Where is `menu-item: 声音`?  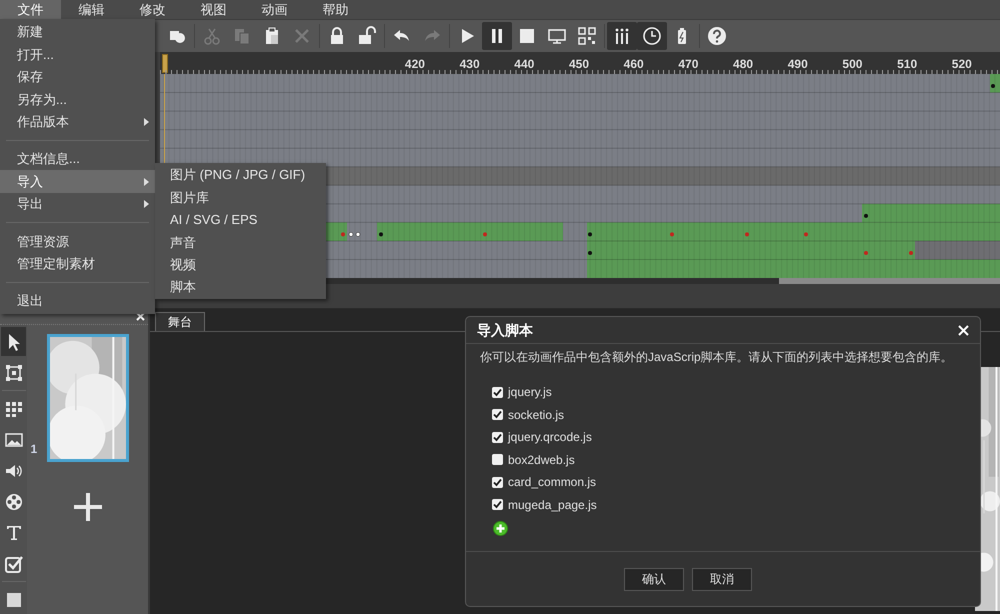
menu-item: 声音 is located at coordinates (240, 242).